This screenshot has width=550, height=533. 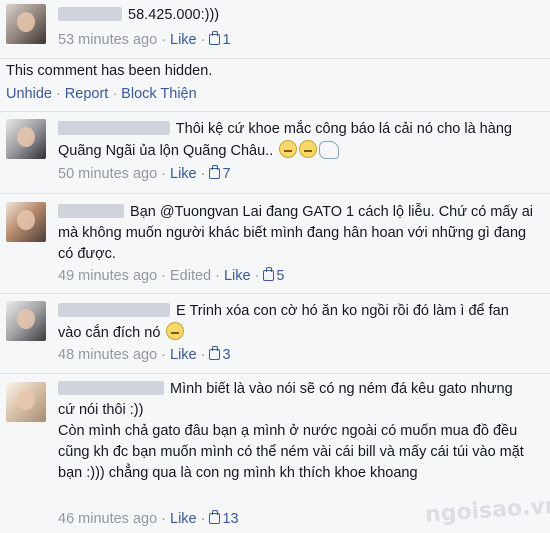 I want to click on hidden-comment-actions: Unhide · Report · Block Thiện, so click(x=101, y=94).